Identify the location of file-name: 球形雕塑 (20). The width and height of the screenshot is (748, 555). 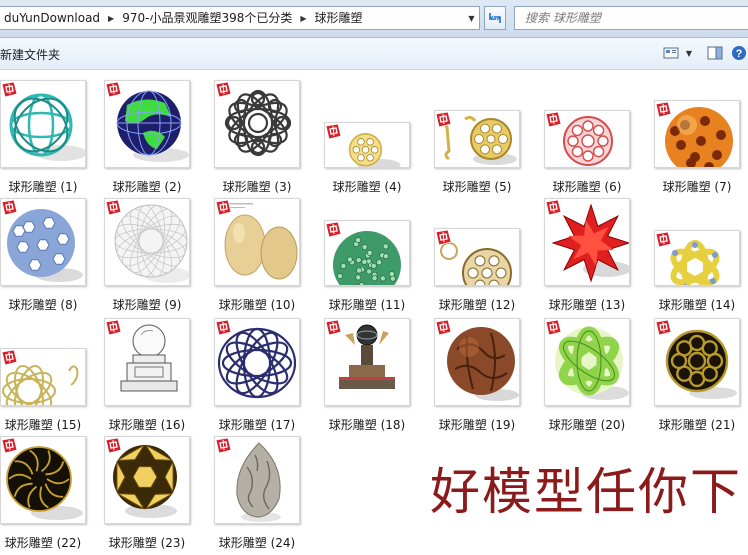
(587, 424).